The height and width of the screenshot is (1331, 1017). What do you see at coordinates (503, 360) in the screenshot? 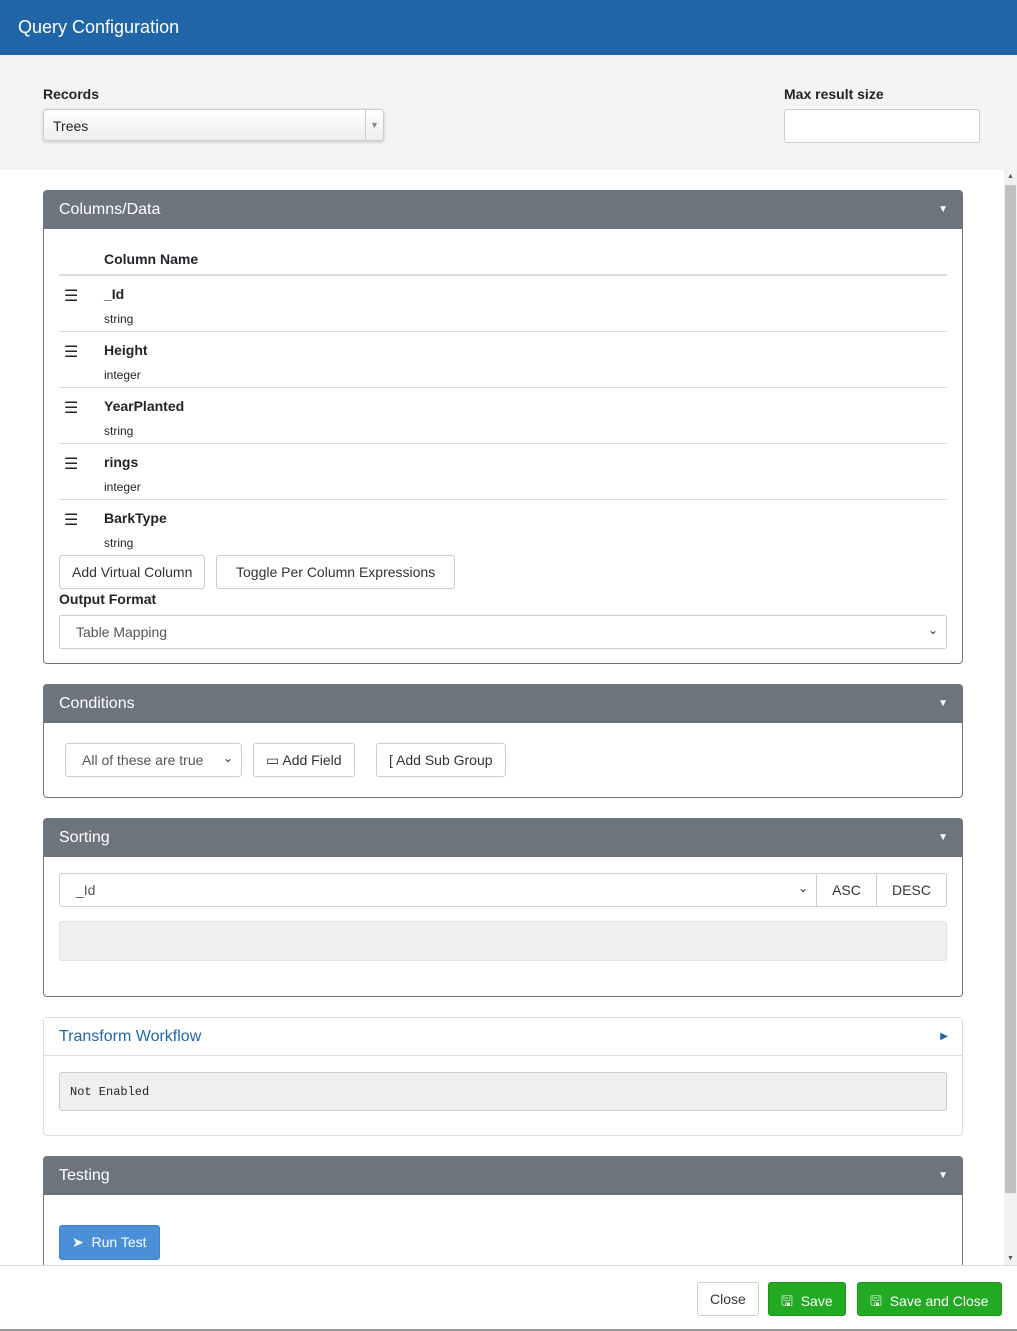
I see `column-row: ☰ Height integer` at bounding box center [503, 360].